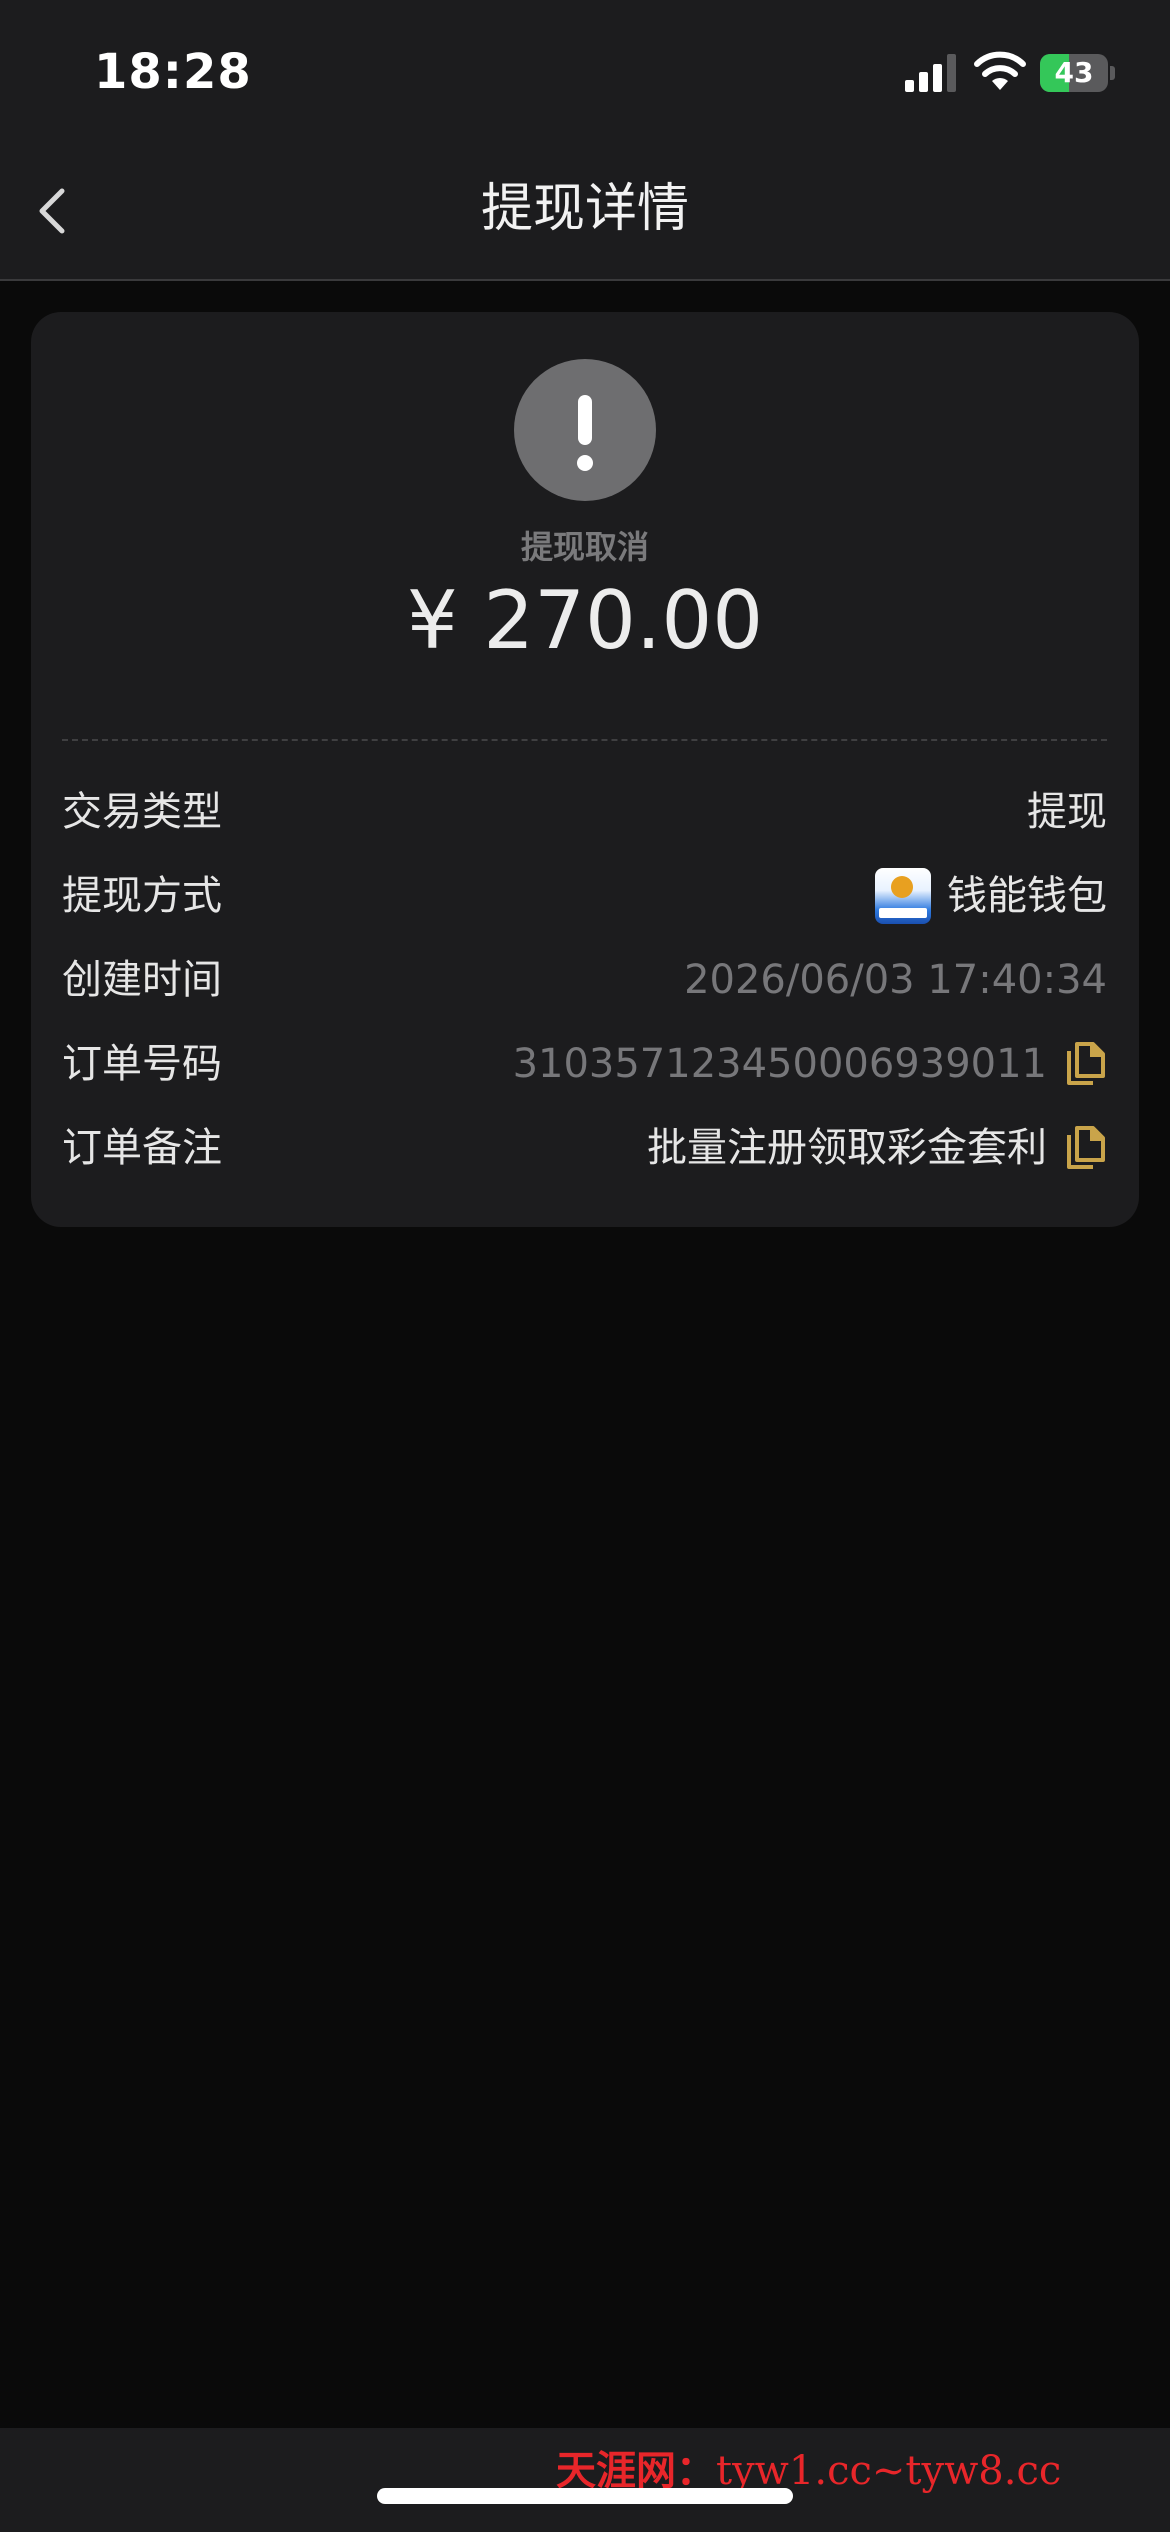 The width and height of the screenshot is (1170, 2532). I want to click on wallet-app-logo, so click(903, 896).